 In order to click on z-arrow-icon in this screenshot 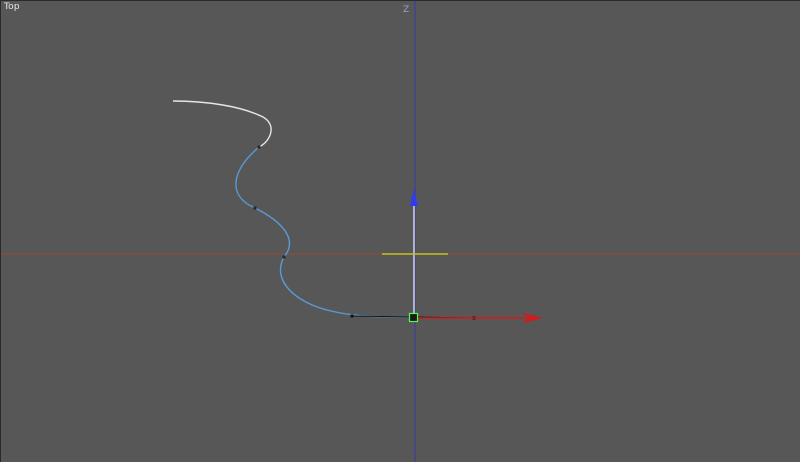, I will do `click(414, 197)`.